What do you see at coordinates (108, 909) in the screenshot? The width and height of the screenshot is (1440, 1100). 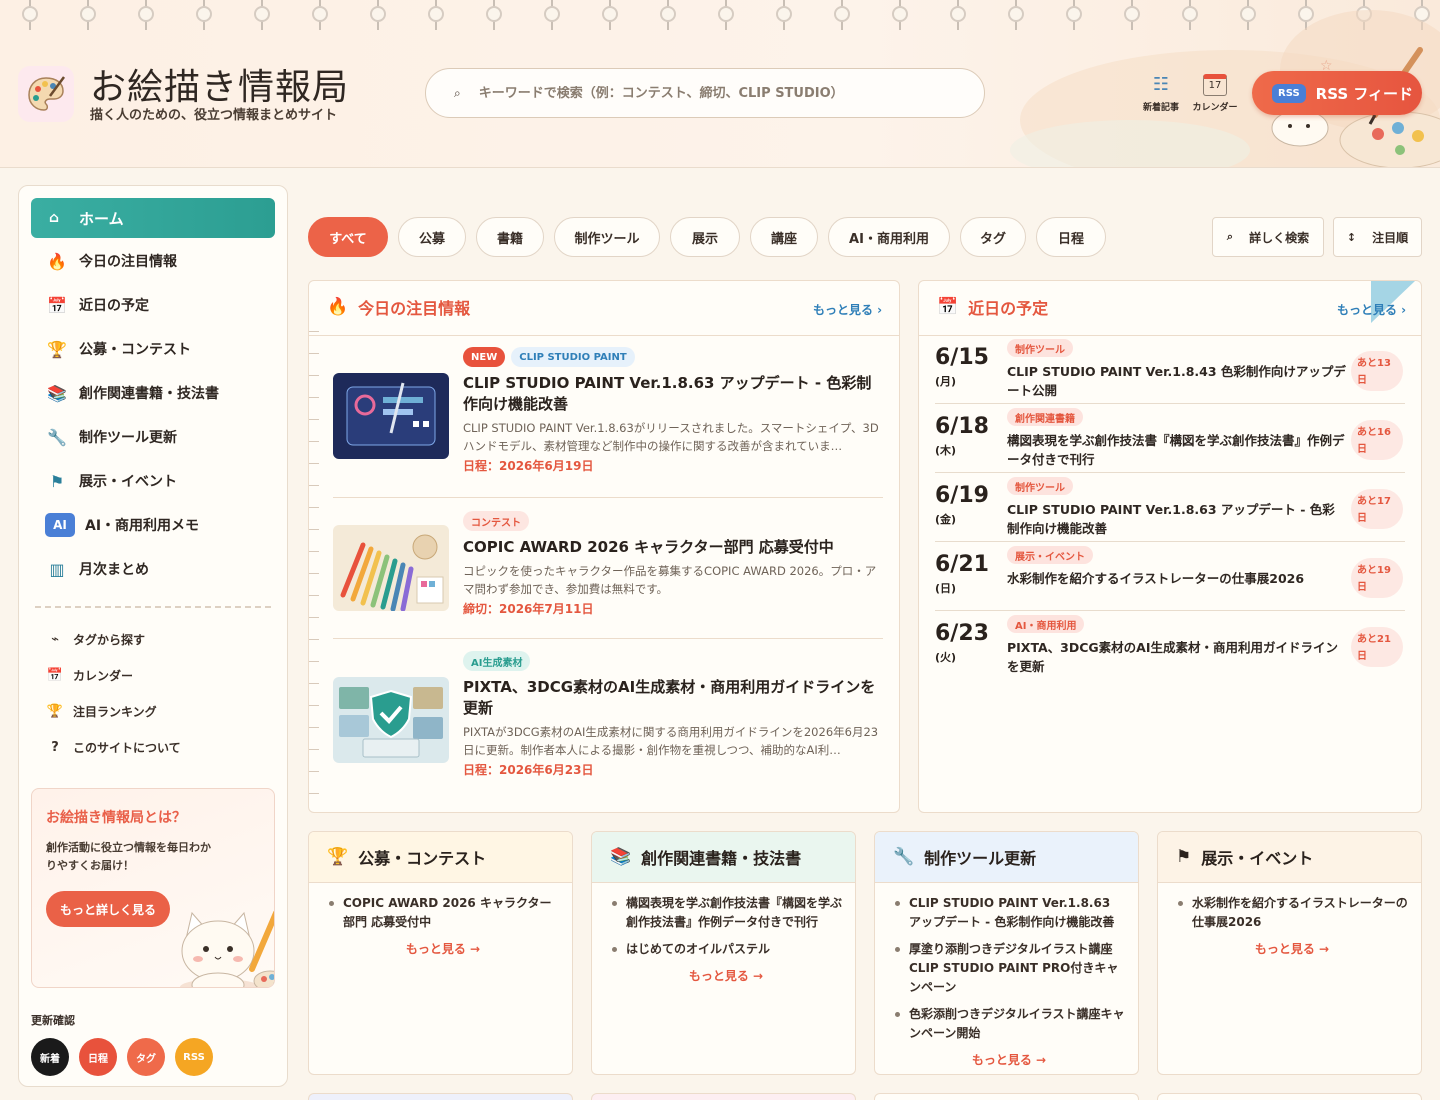 I see `about-more-button: もっと詳しく見る` at bounding box center [108, 909].